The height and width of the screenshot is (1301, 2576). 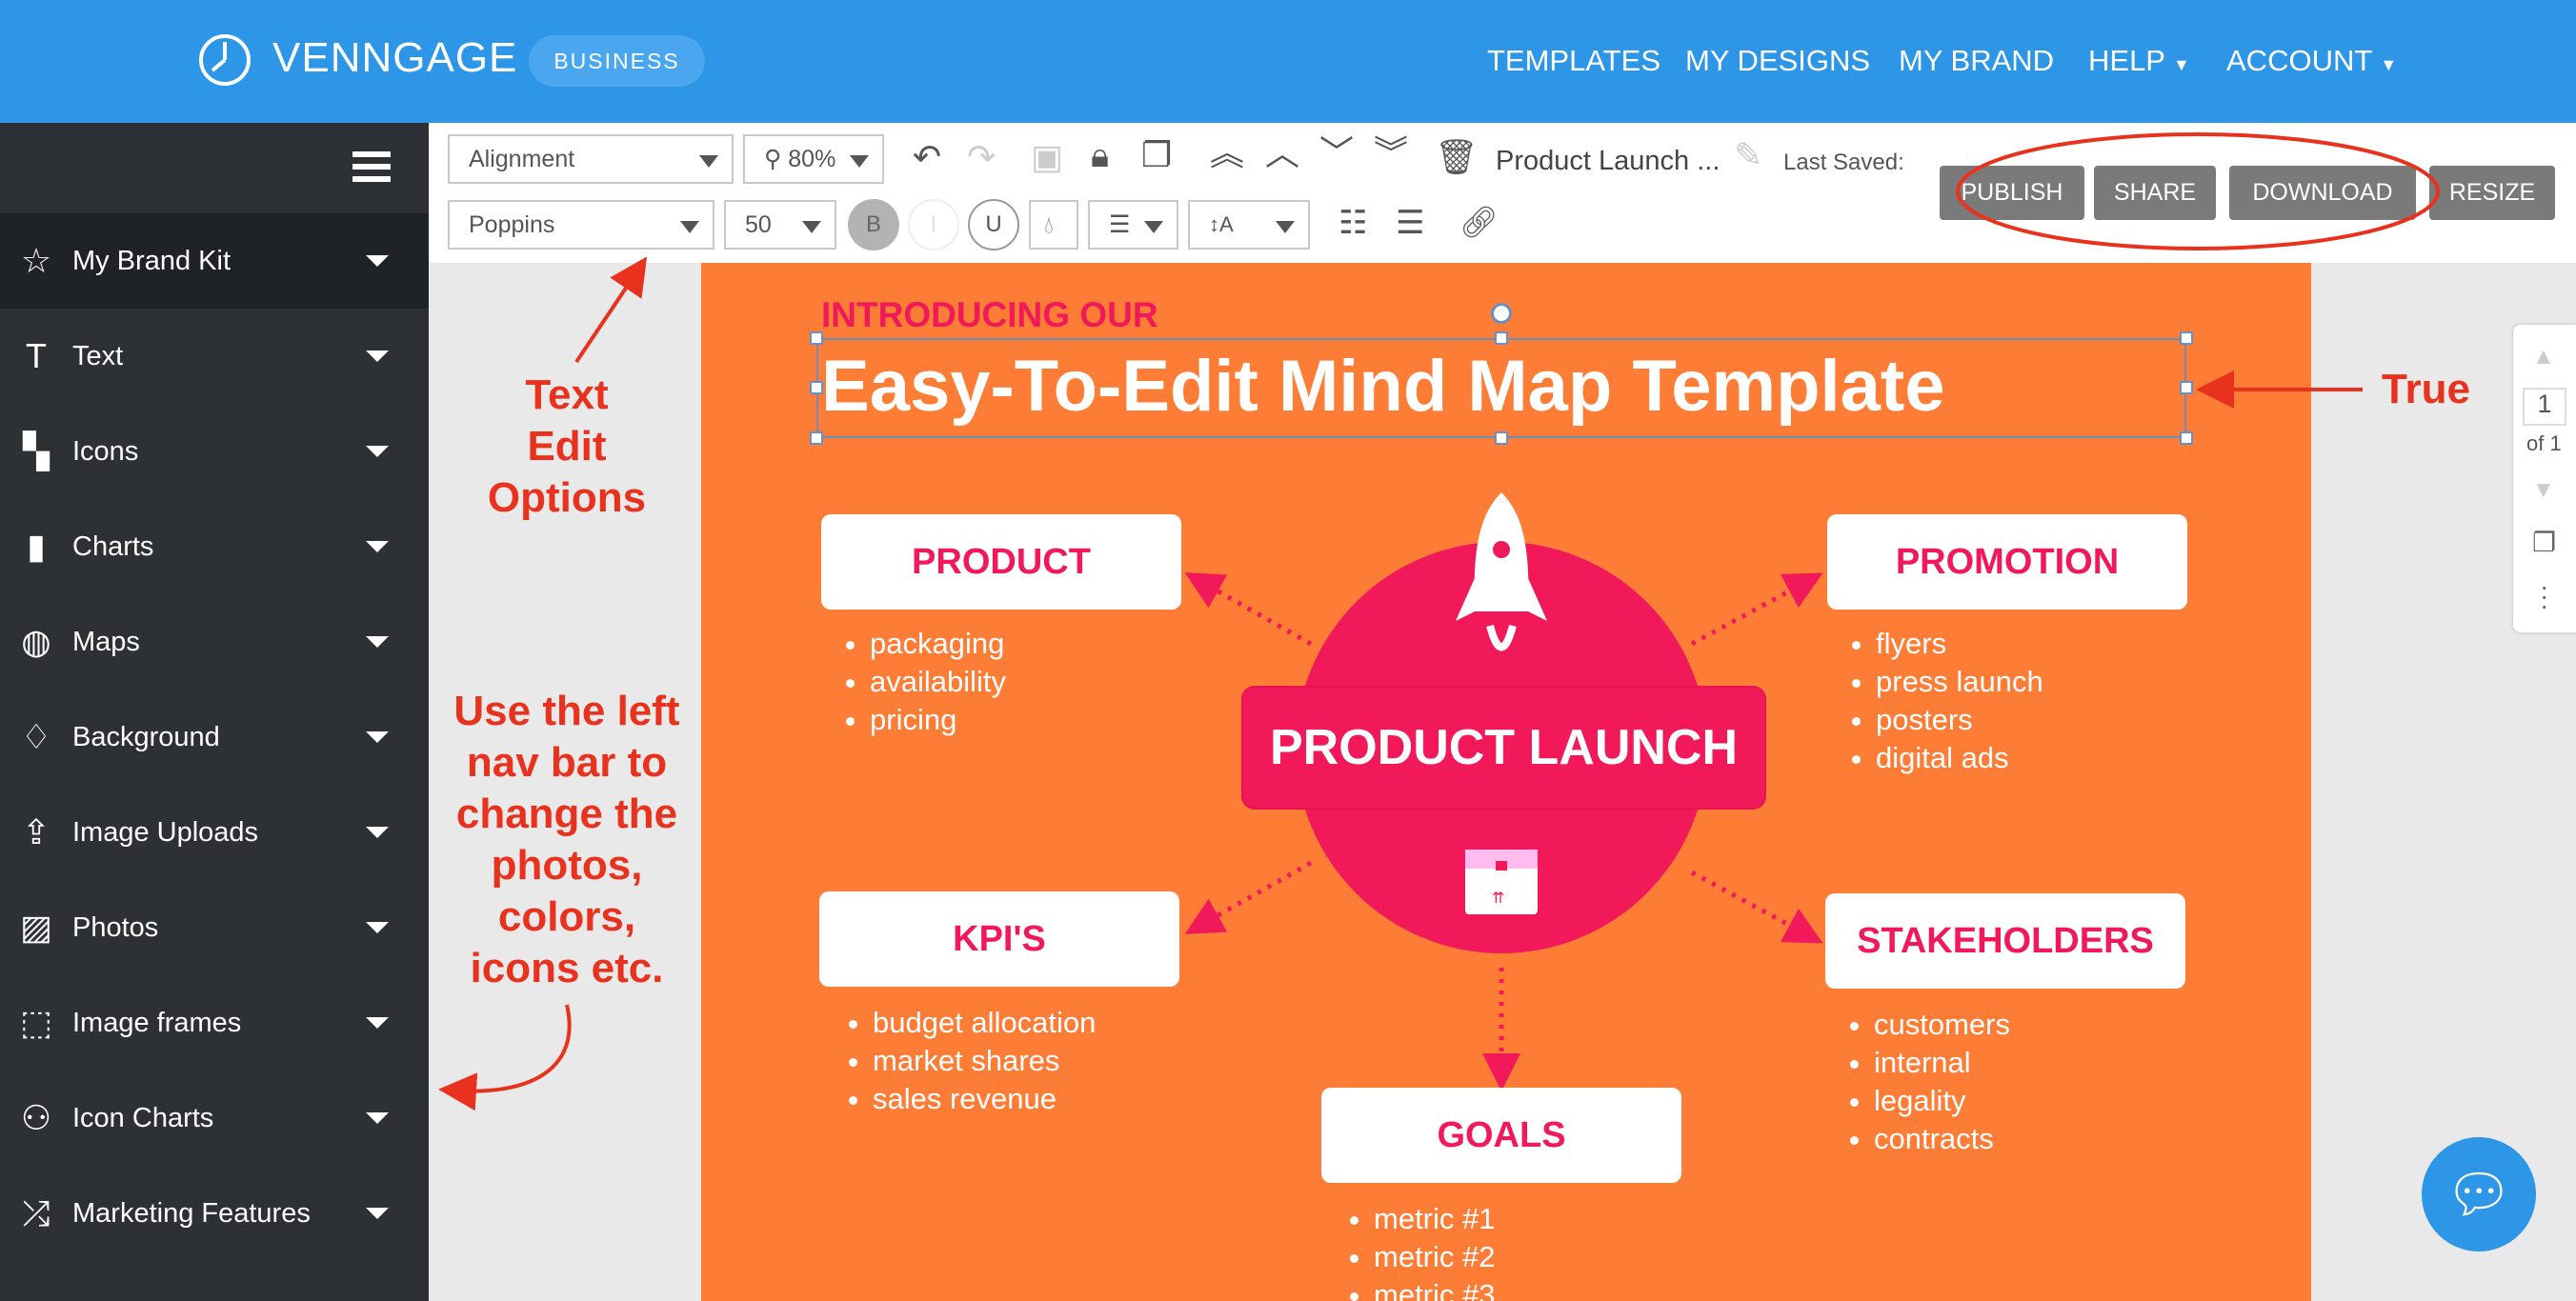 I want to click on duplicate-icon: ❐, so click(x=1156, y=155).